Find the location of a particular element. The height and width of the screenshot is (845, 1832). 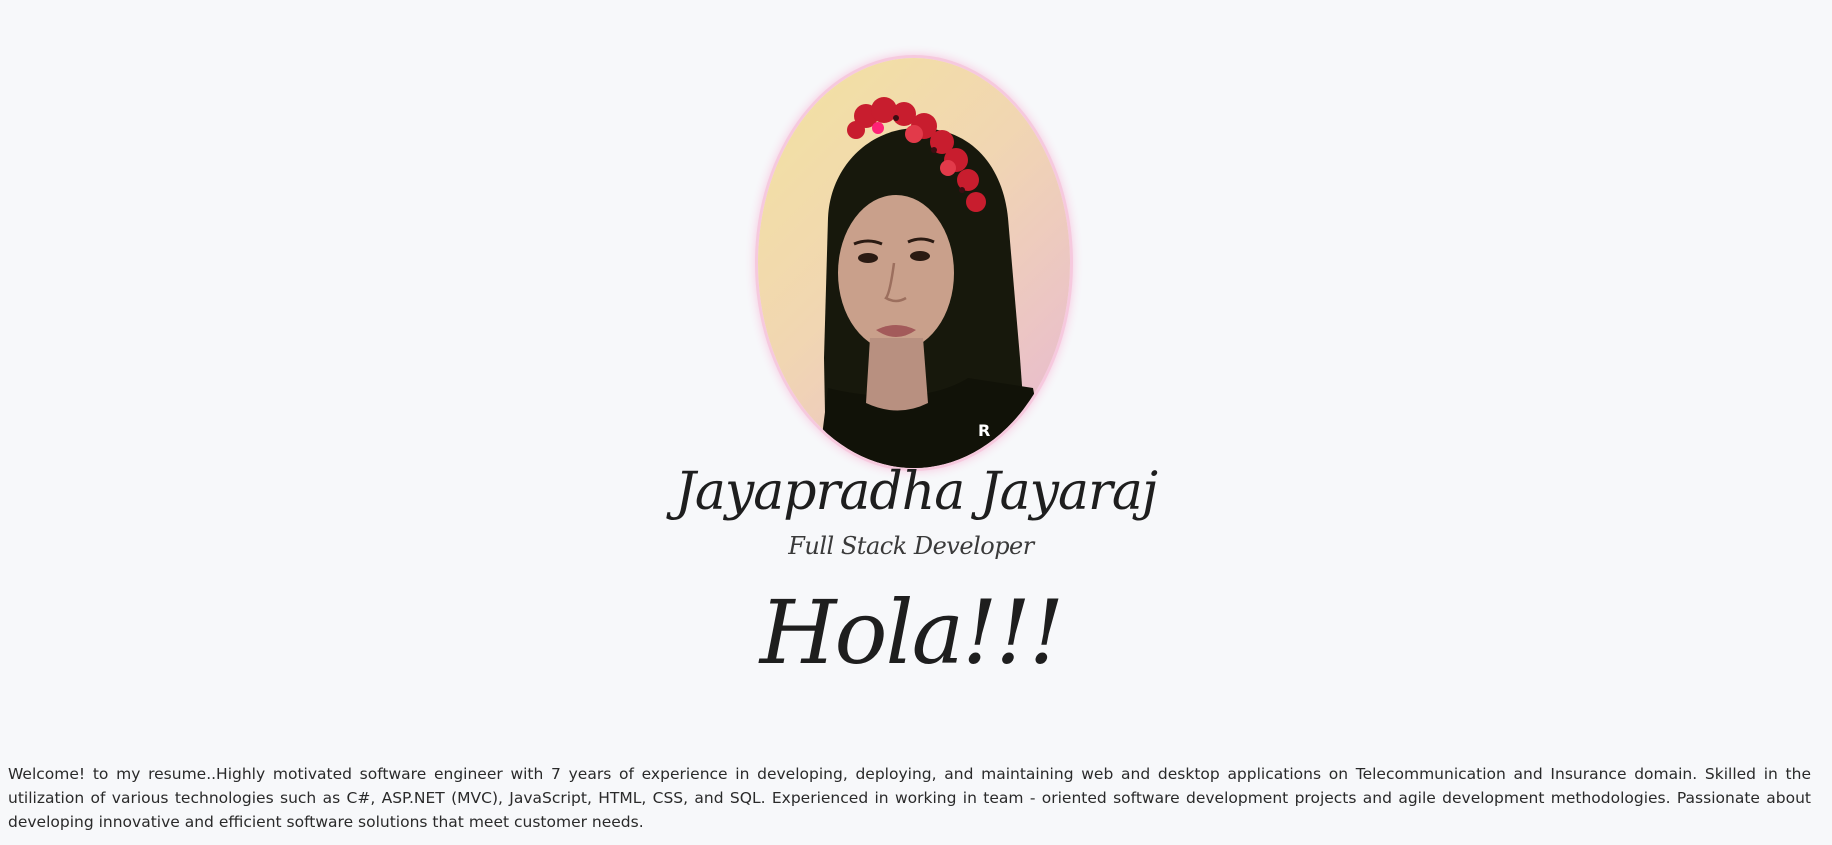

profile-name: Jayapradha Jayaraj is located at coordinates (916, 492).